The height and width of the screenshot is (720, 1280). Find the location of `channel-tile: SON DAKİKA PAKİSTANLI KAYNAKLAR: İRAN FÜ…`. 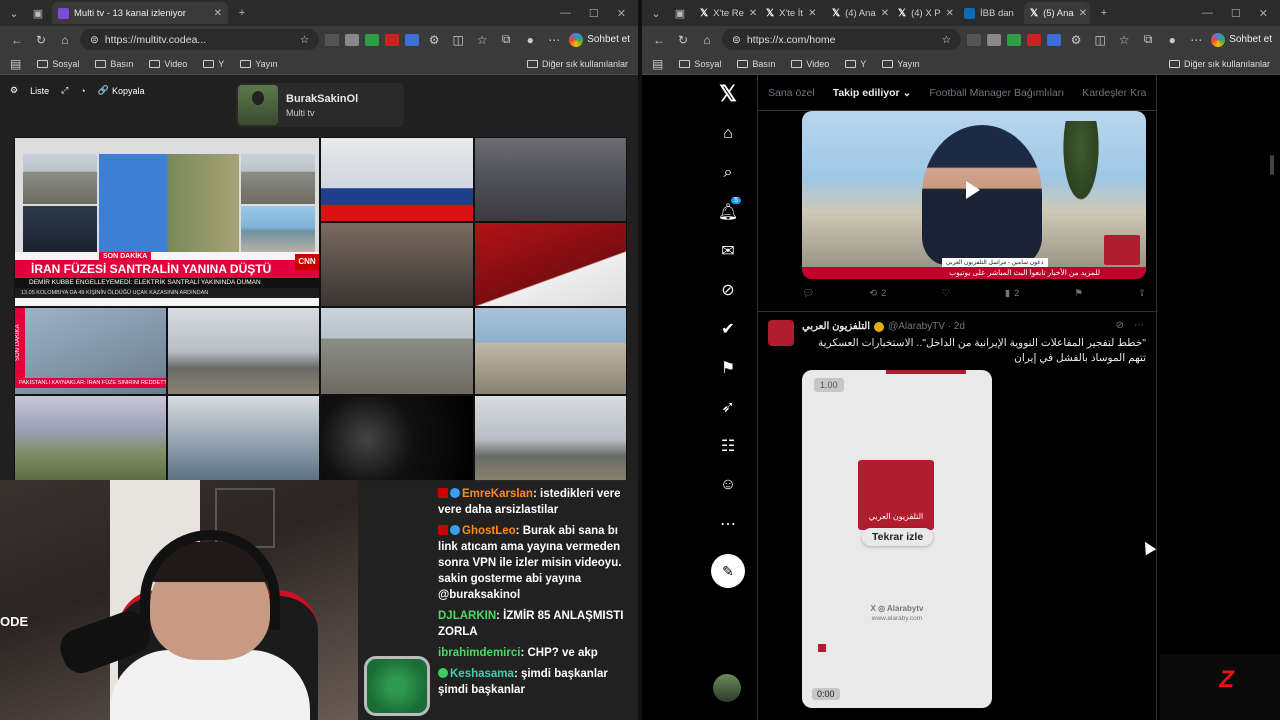

channel-tile: SON DAKİKA PAKİSTANLI KAYNAKLAR: İRAN FÜ… is located at coordinates (90, 351).